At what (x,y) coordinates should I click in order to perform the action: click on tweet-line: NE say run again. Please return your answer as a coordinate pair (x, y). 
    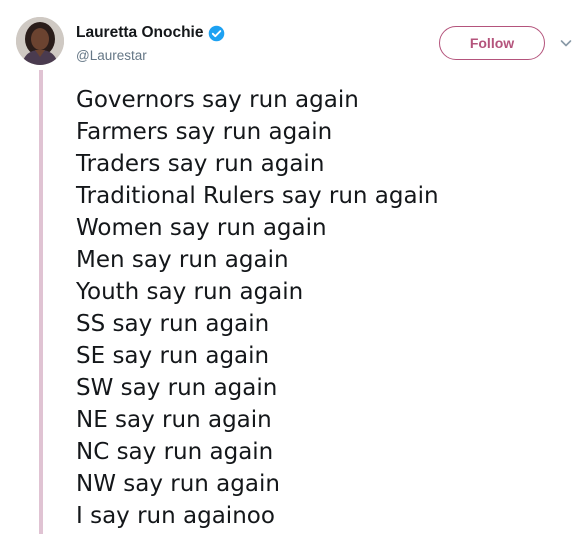
    Looking at the image, I should click on (174, 420).